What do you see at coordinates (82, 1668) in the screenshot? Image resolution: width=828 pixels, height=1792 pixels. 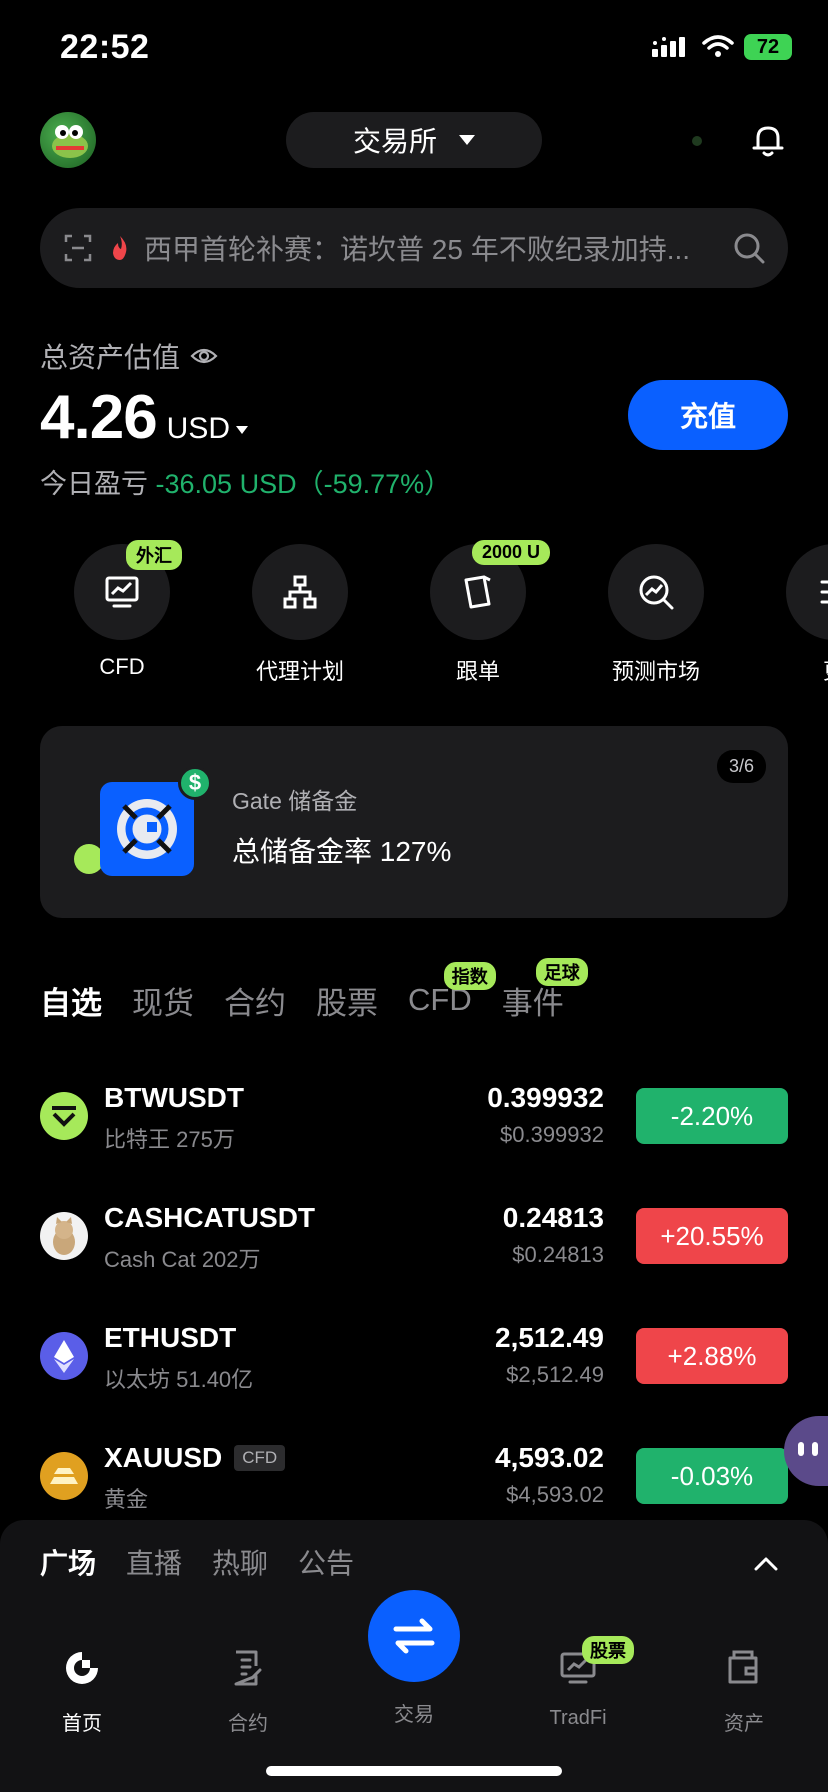 I see `home-logo-icon` at bounding box center [82, 1668].